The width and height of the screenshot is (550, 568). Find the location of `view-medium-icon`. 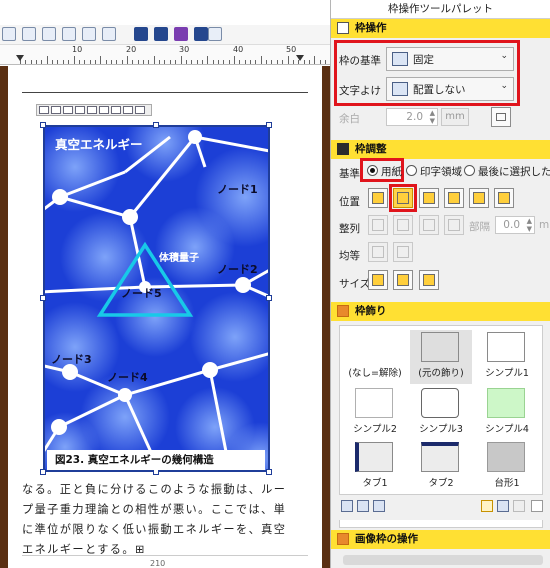

view-medium-icon is located at coordinates (363, 506).